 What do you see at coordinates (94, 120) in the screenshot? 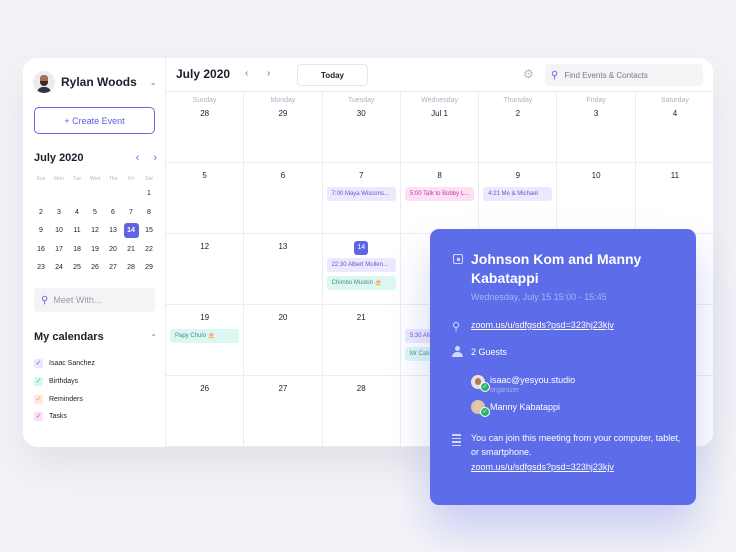
I see `create-event-button: + Create Event` at bounding box center [94, 120].